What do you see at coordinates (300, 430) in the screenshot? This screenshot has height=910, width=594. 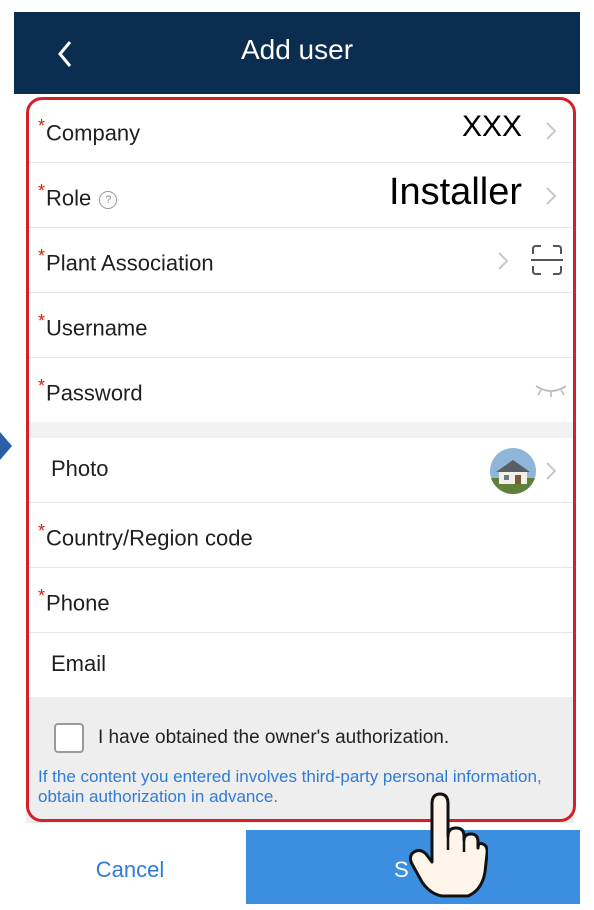 I see `section-separator` at bounding box center [300, 430].